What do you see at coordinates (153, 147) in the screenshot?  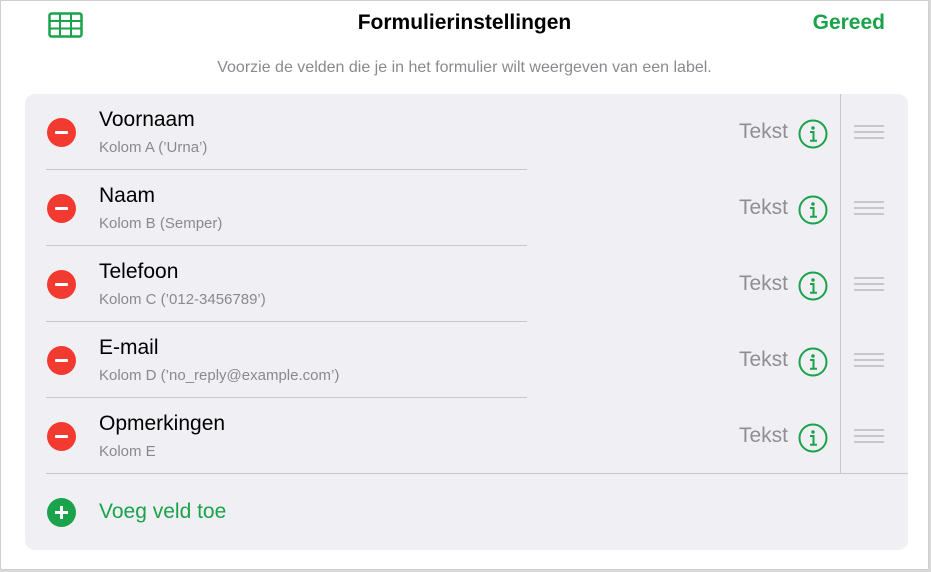 I see `field-column: Kolom A (’Urna’)` at bounding box center [153, 147].